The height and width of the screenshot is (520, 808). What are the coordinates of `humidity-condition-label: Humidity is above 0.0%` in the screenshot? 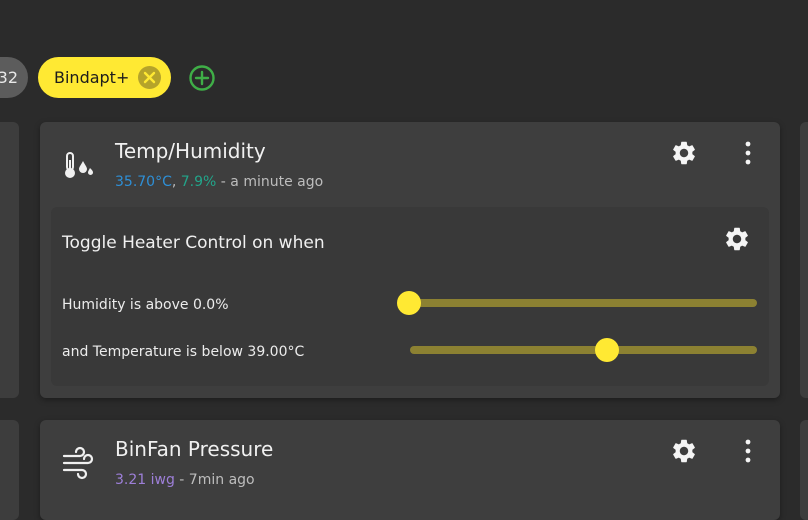 It's located at (145, 305).